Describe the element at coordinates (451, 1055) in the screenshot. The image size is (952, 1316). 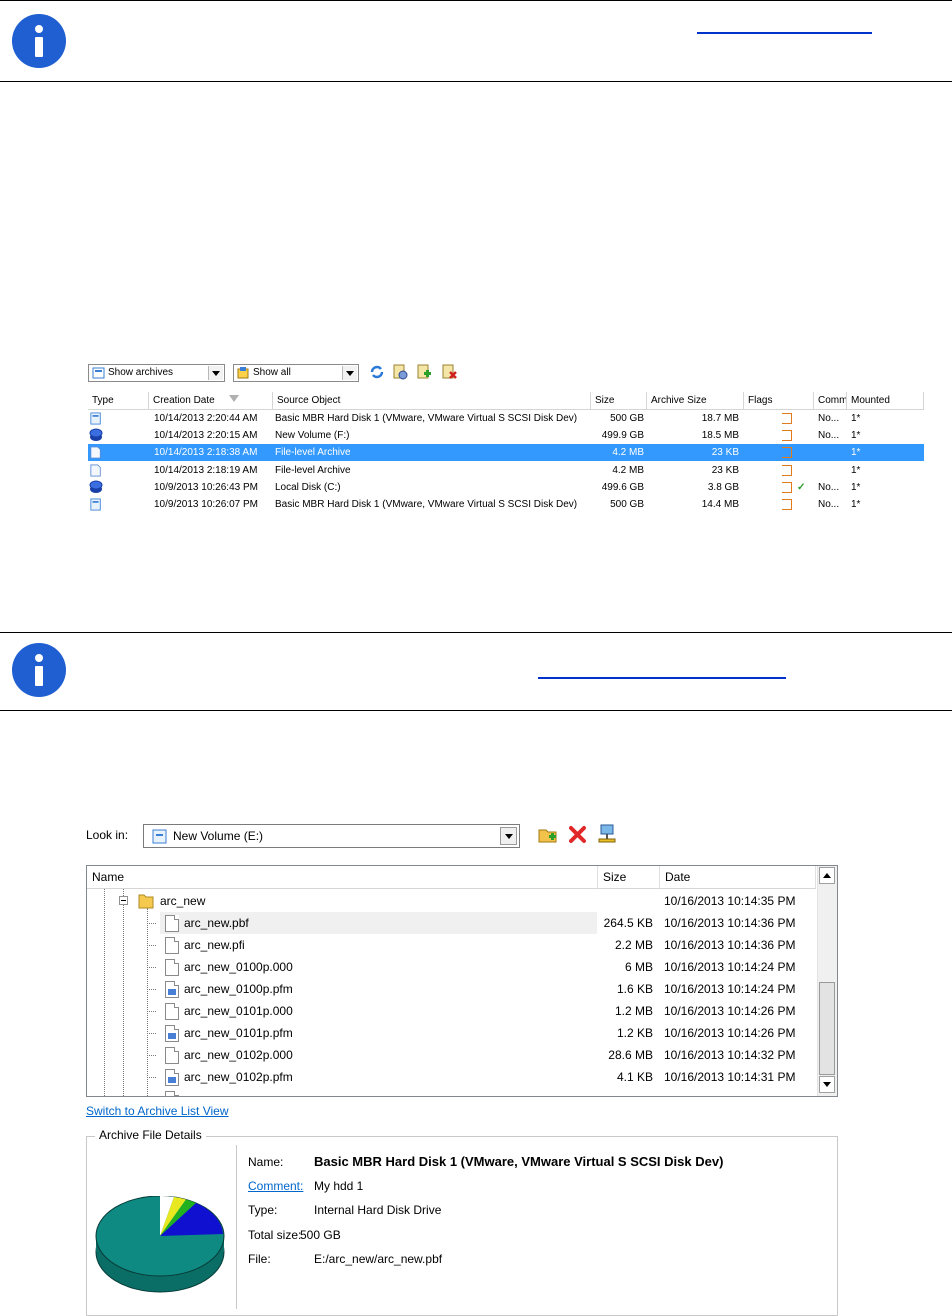
I see `file-row-meta: 28.6 MB 10/16/2013 10:14:32 PM` at that location.